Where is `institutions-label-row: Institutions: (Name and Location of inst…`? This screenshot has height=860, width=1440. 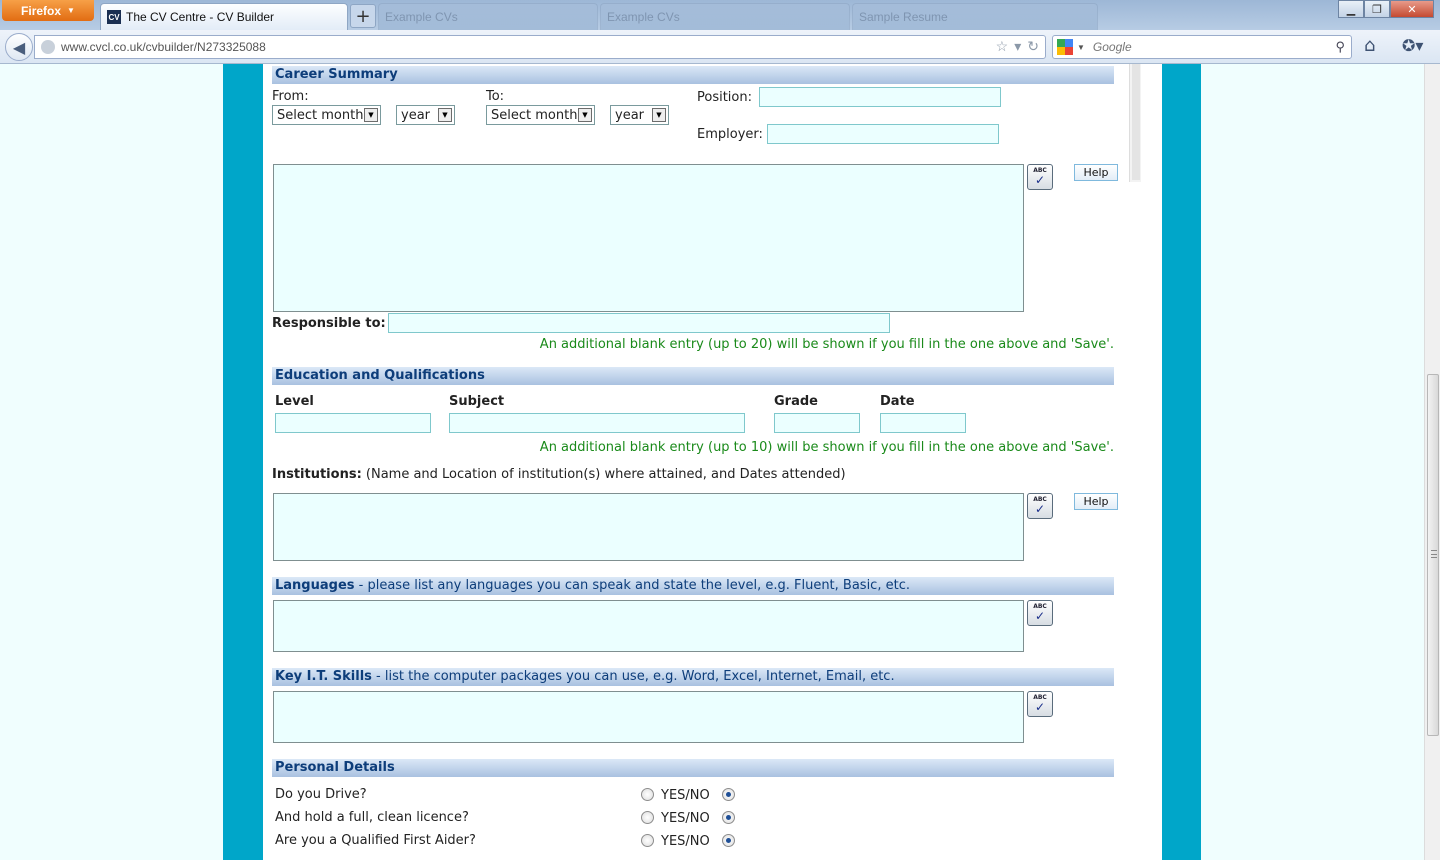
institutions-label-row: Institutions: (Name and Location of inst… is located at coordinates (559, 474).